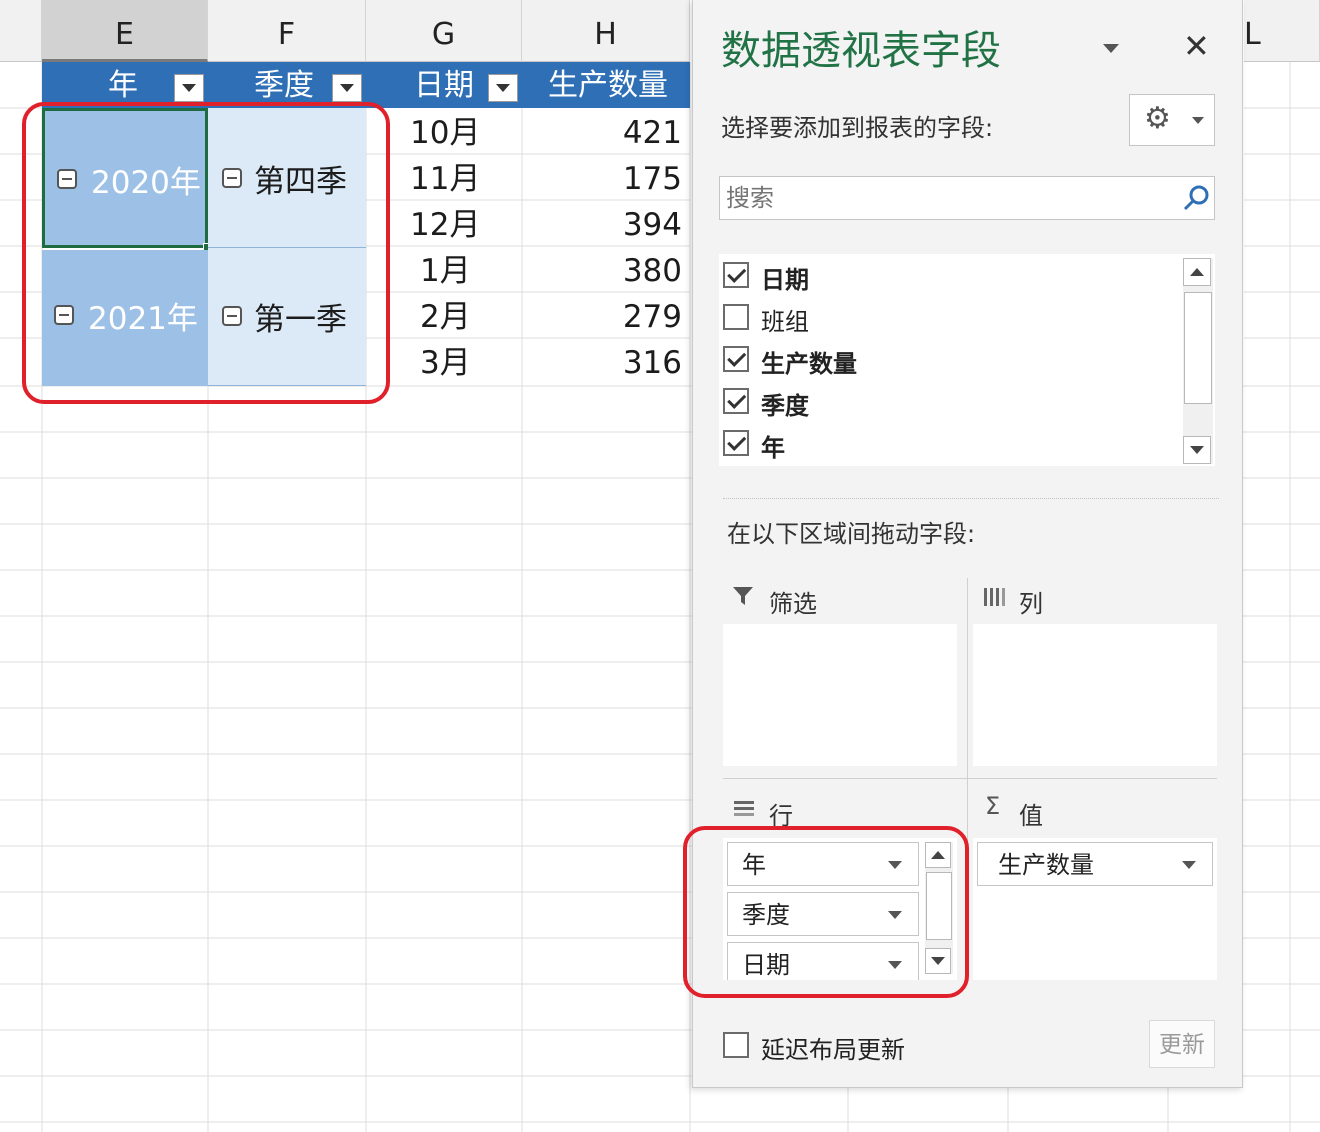  I want to click on date-cell: 11月, so click(445, 179).